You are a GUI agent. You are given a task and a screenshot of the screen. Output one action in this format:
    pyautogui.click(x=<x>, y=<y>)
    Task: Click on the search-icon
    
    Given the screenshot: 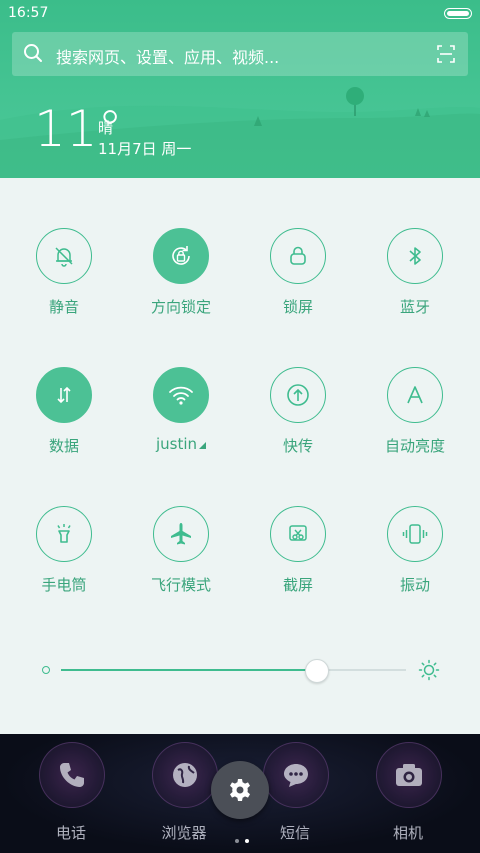 What is the action you would take?
    pyautogui.click(x=33, y=53)
    